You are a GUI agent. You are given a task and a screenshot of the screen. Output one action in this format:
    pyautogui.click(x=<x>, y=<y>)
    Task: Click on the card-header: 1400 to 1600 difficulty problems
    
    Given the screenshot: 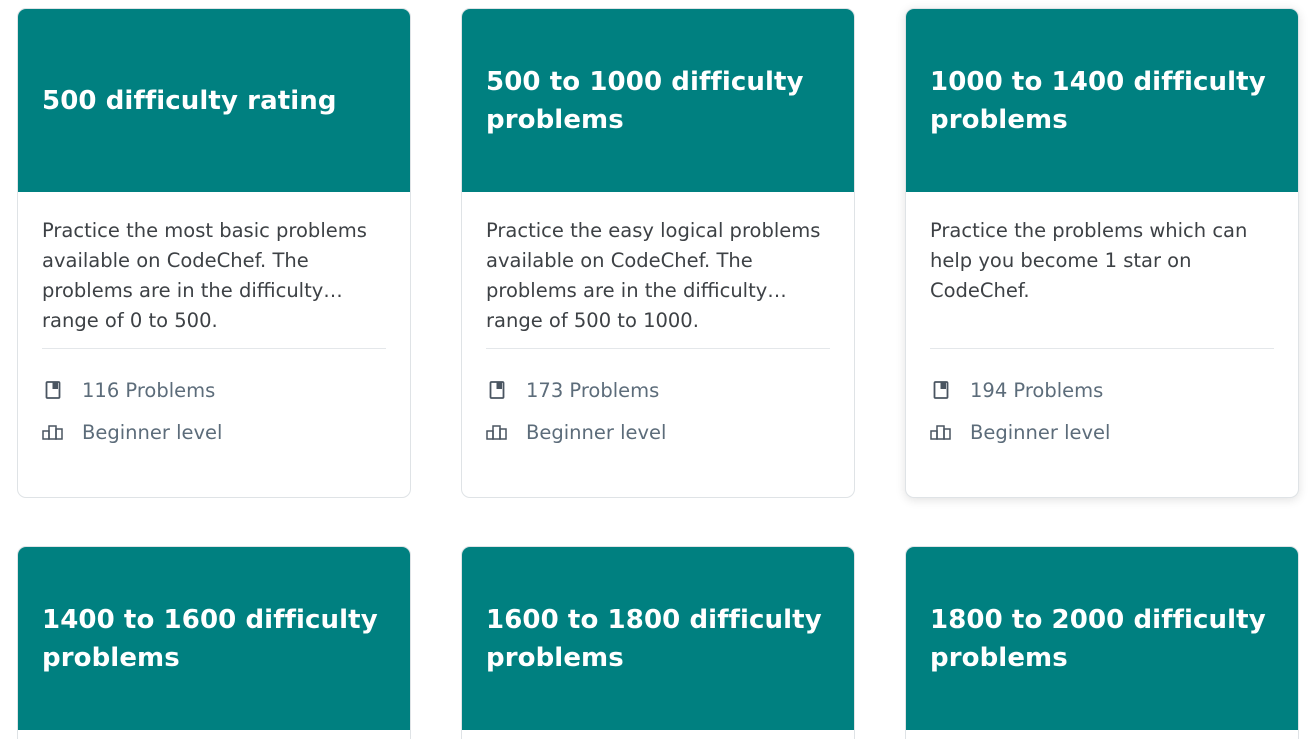 What is the action you would take?
    pyautogui.click(x=214, y=638)
    